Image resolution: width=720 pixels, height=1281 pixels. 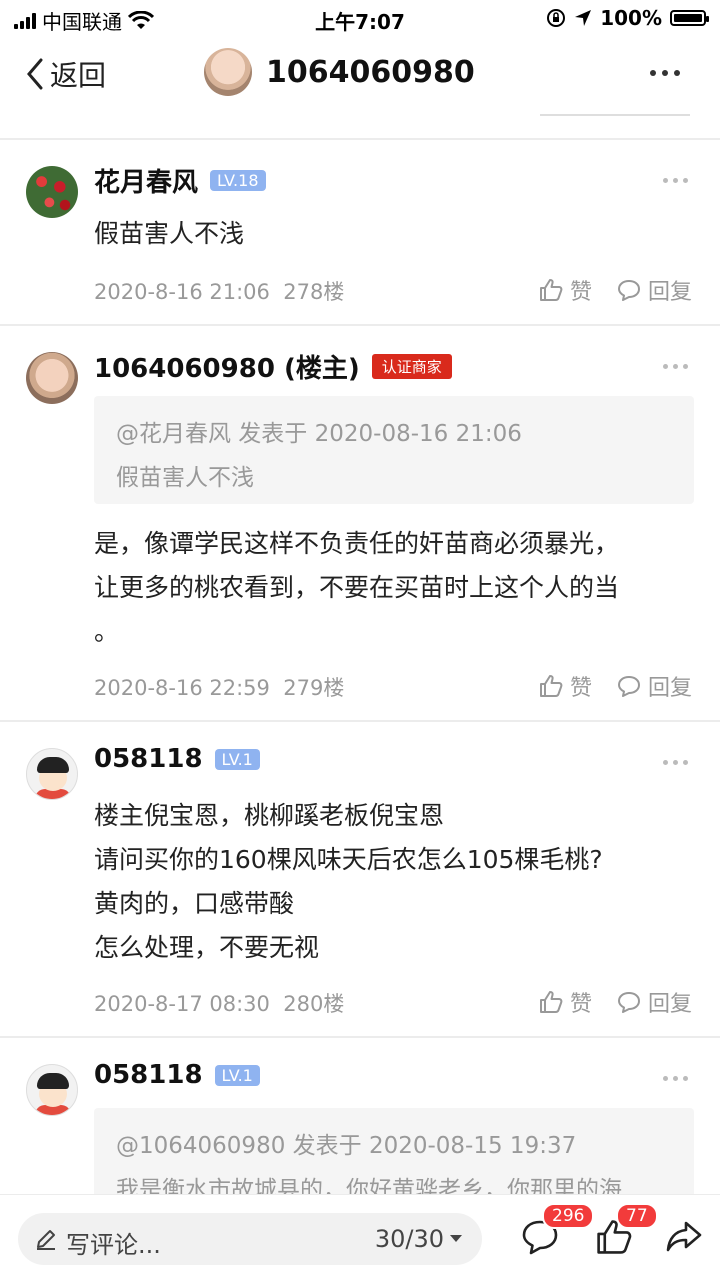 What do you see at coordinates (357, 587) in the screenshot?
I see `content-line: 让更多的桃农看到，不要在买苗时上这个人的当` at bounding box center [357, 587].